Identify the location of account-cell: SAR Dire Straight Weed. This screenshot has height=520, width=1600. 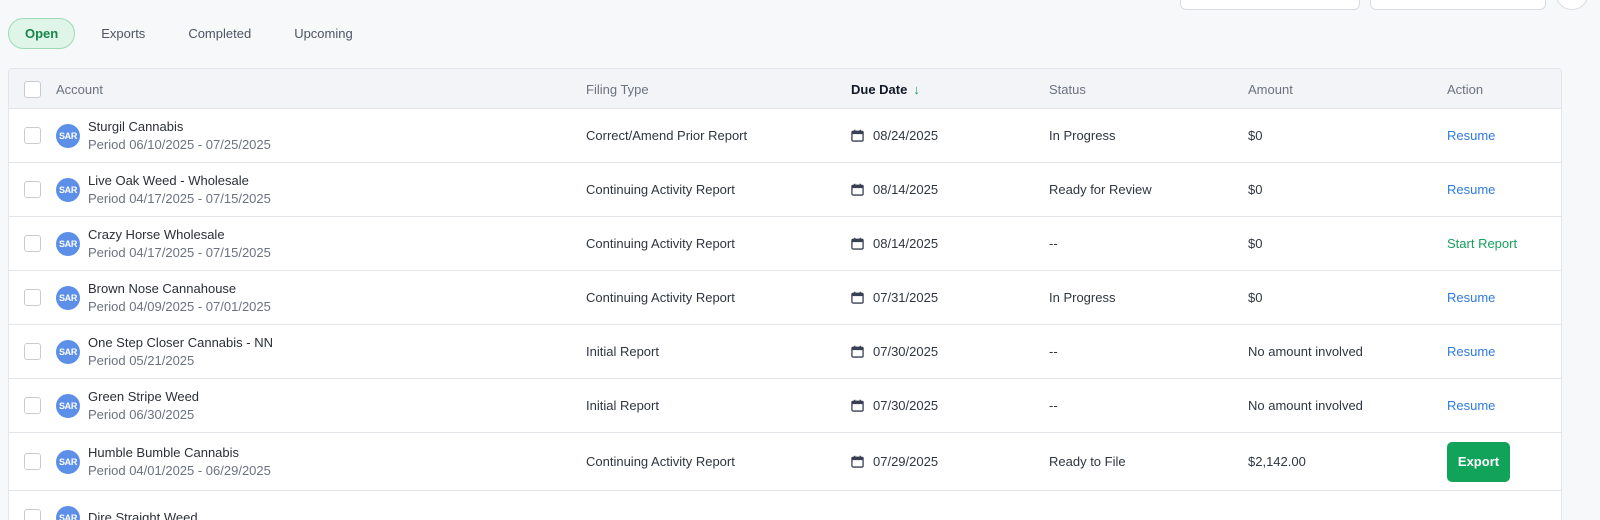
(127, 505).